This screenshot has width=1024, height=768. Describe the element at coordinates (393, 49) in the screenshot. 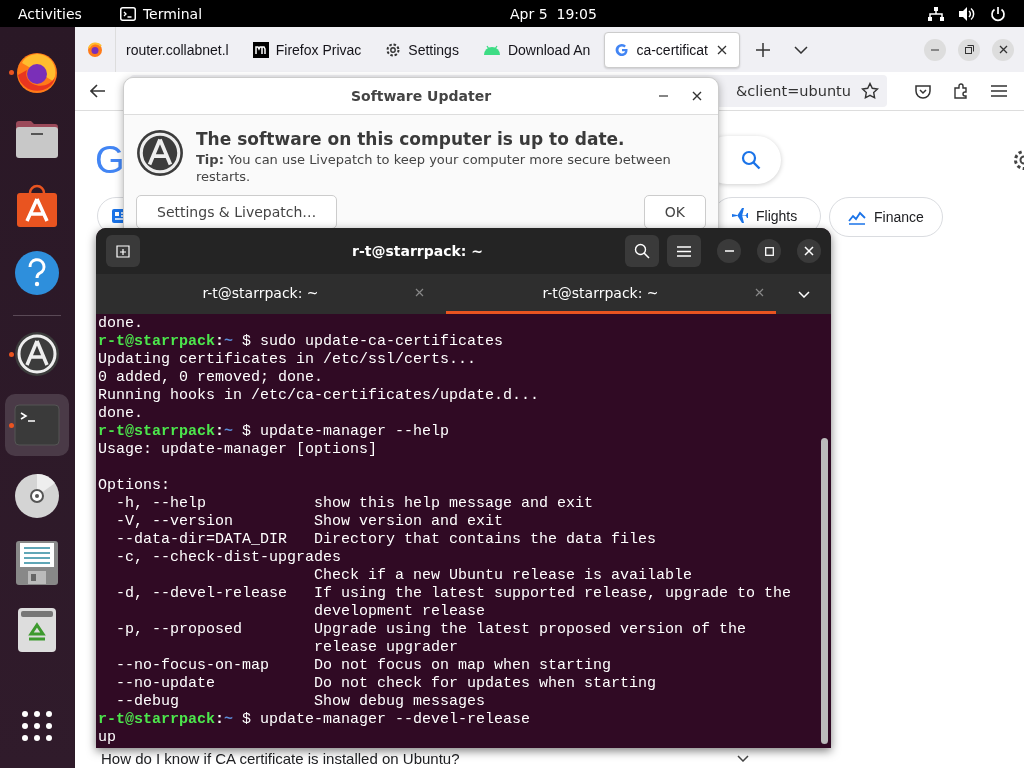

I see `gear-icon` at that location.